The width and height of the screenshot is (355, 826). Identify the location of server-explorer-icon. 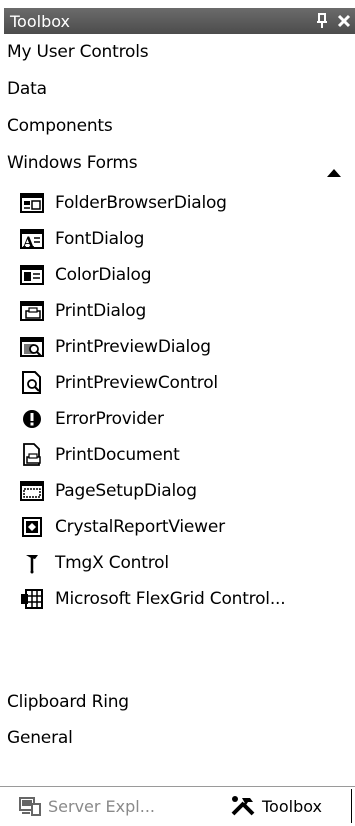
(30, 806).